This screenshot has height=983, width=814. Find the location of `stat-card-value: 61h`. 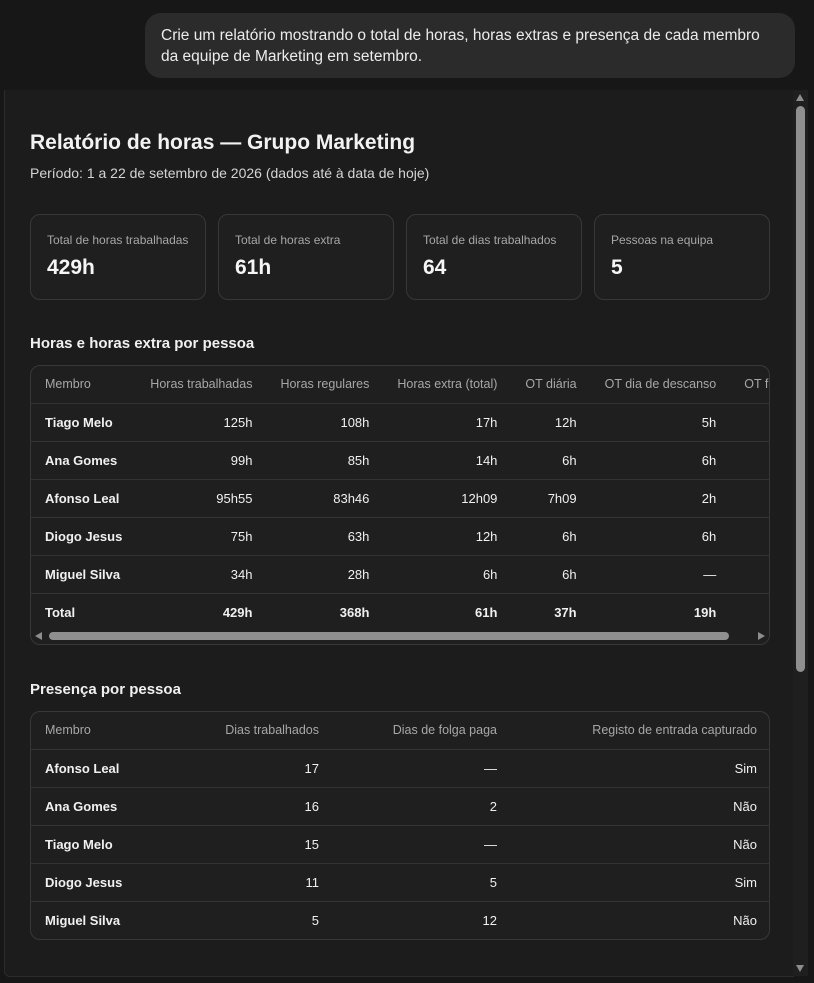

stat-card-value: 61h is located at coordinates (253, 267).